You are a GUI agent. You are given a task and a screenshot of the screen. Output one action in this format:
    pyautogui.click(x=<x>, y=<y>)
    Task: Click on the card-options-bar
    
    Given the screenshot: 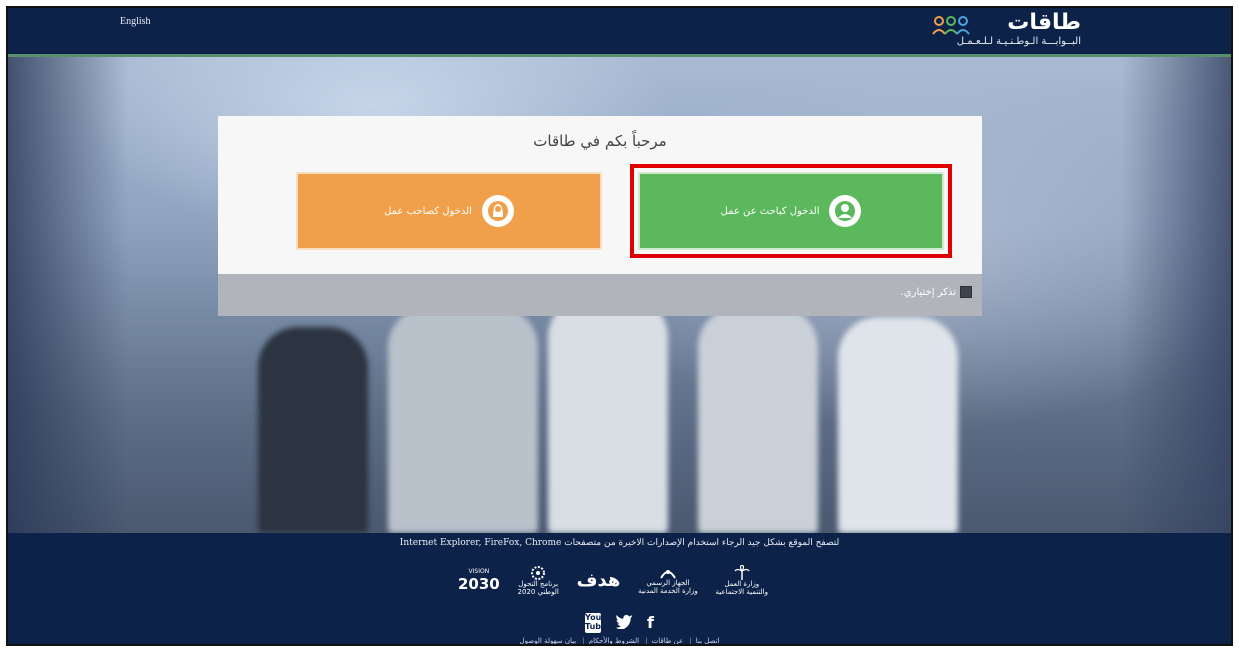 What is the action you would take?
    pyautogui.click(x=600, y=295)
    